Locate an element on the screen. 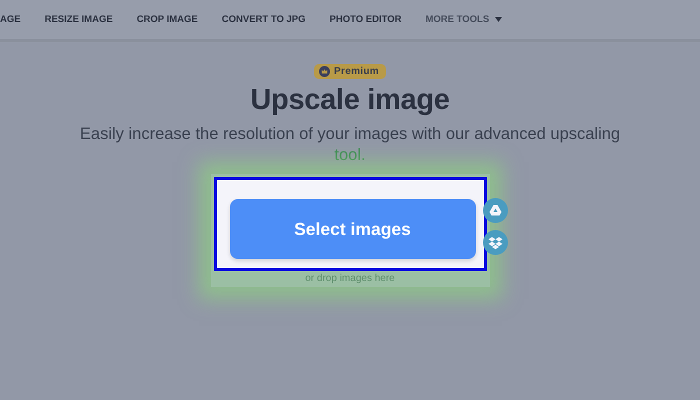 Image resolution: width=700 pixels, height=400 pixels. cloud-drive-icon is located at coordinates (495, 210).